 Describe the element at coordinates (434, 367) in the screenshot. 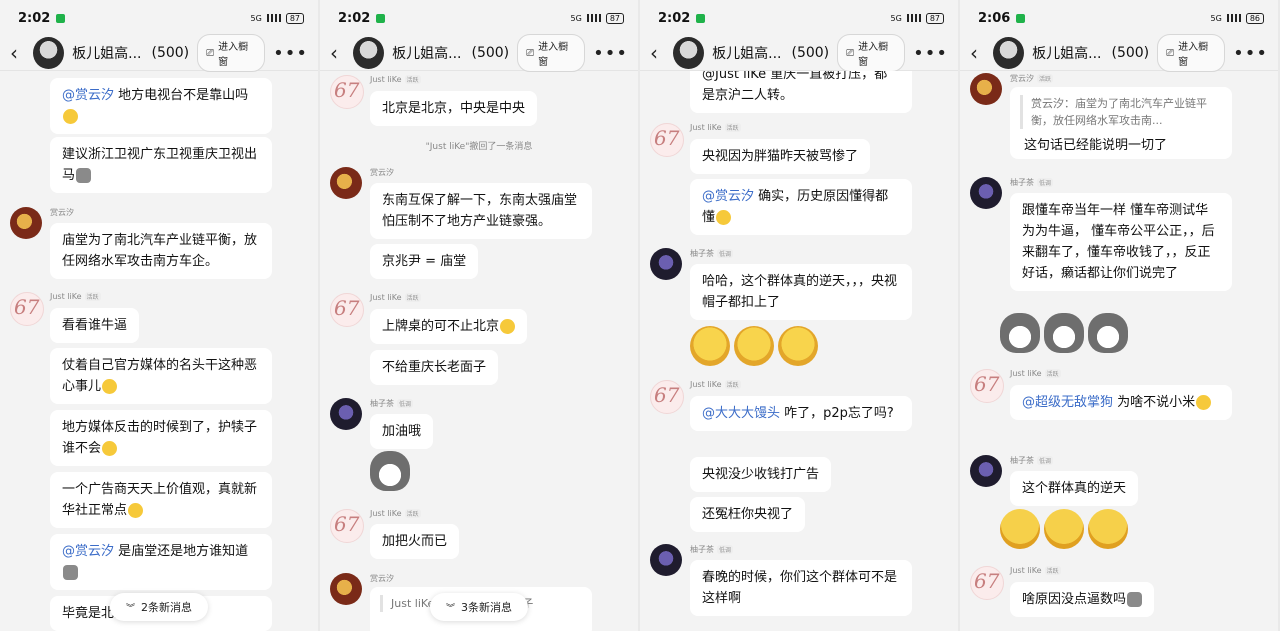

I see `message-bubble: 不给重庆长老面子` at that location.